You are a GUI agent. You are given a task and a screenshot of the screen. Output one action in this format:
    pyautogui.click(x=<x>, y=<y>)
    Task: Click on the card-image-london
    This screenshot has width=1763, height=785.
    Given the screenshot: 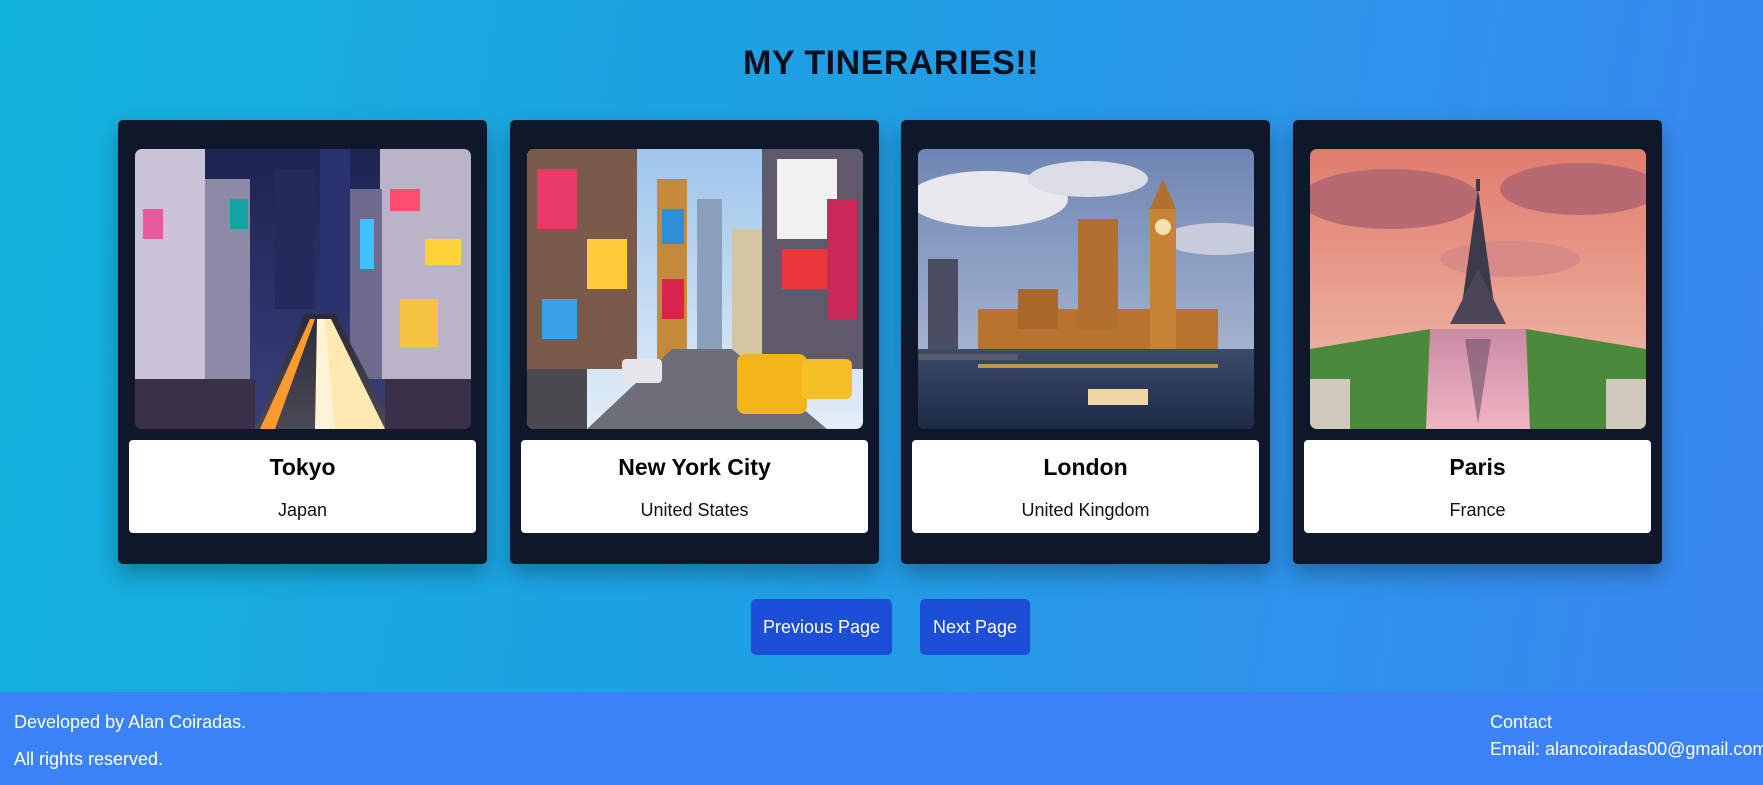 What is the action you would take?
    pyautogui.click(x=1086, y=289)
    